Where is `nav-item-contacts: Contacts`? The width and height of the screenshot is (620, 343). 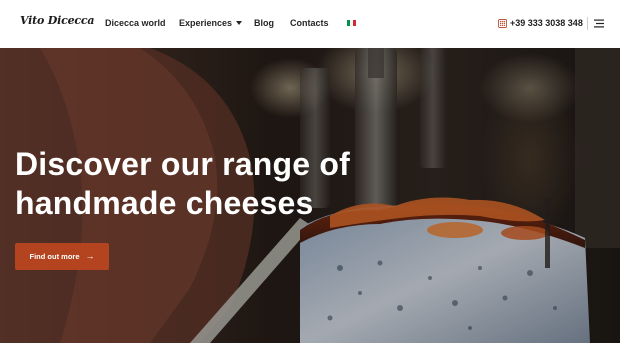
nav-item-contacts: Contacts is located at coordinates (309, 23).